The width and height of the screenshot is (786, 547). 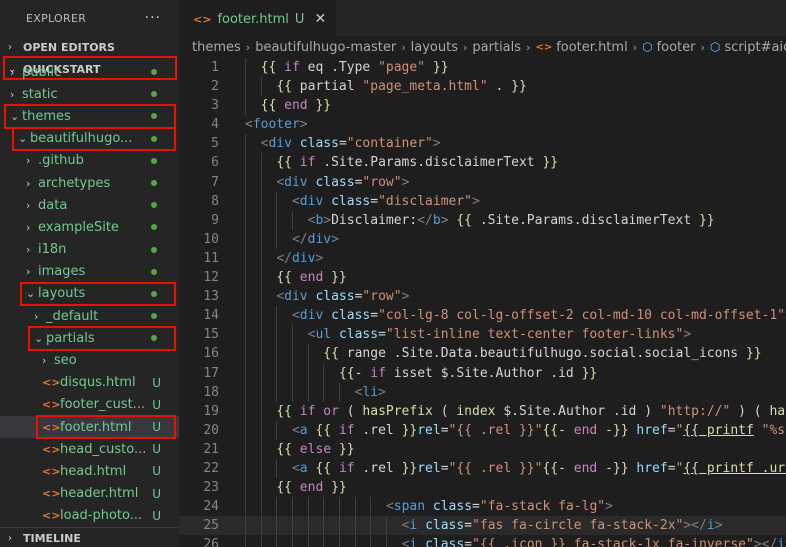 I want to click on tree-item-default: › _default, so click(x=89, y=316).